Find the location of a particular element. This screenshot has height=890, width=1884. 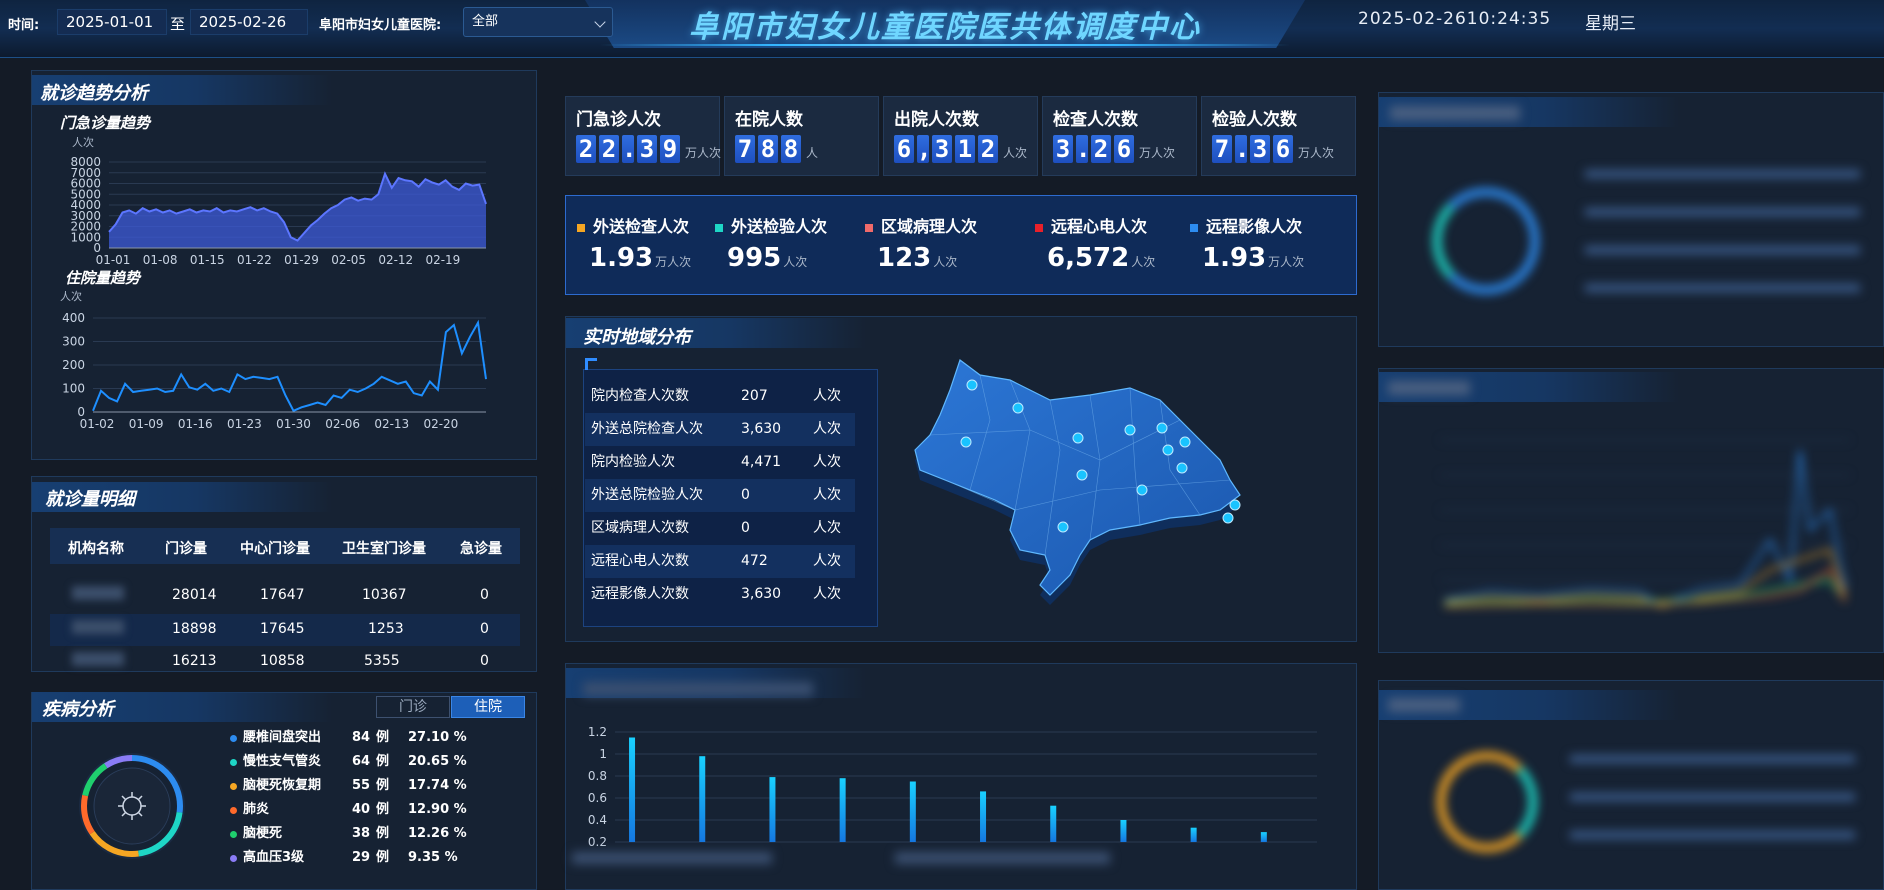

stat-card: 出院人次数 6, 3 1 2 人次 is located at coordinates (960, 136).